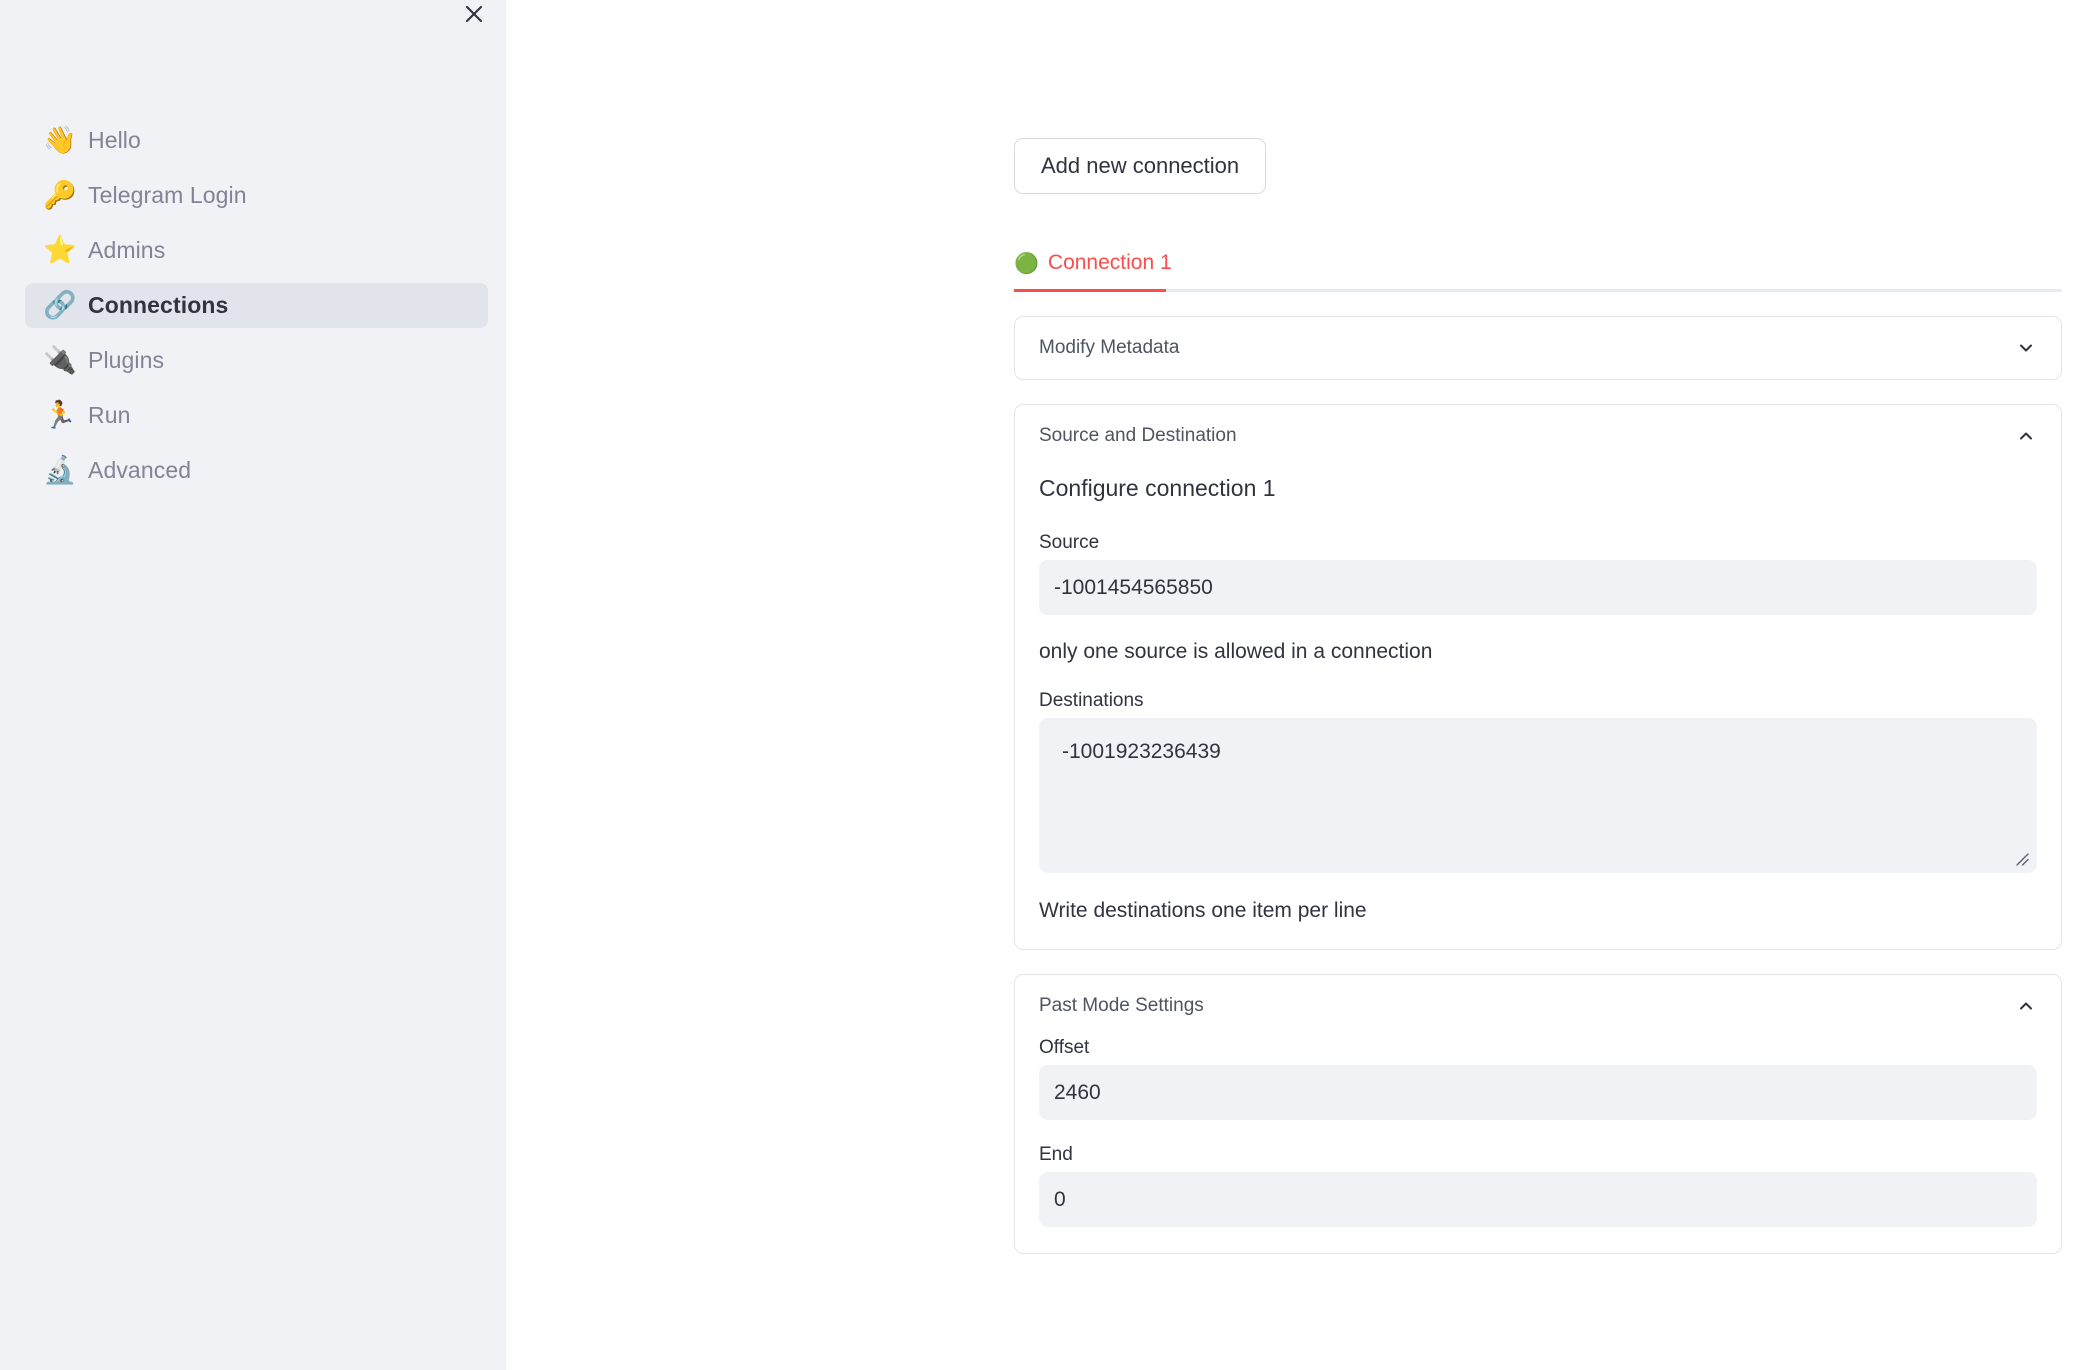 This screenshot has width=2092, height=1370. I want to click on panel-past-mode-settings: Past Mode Settings Offset 2460 End 0, so click(1538, 1114).